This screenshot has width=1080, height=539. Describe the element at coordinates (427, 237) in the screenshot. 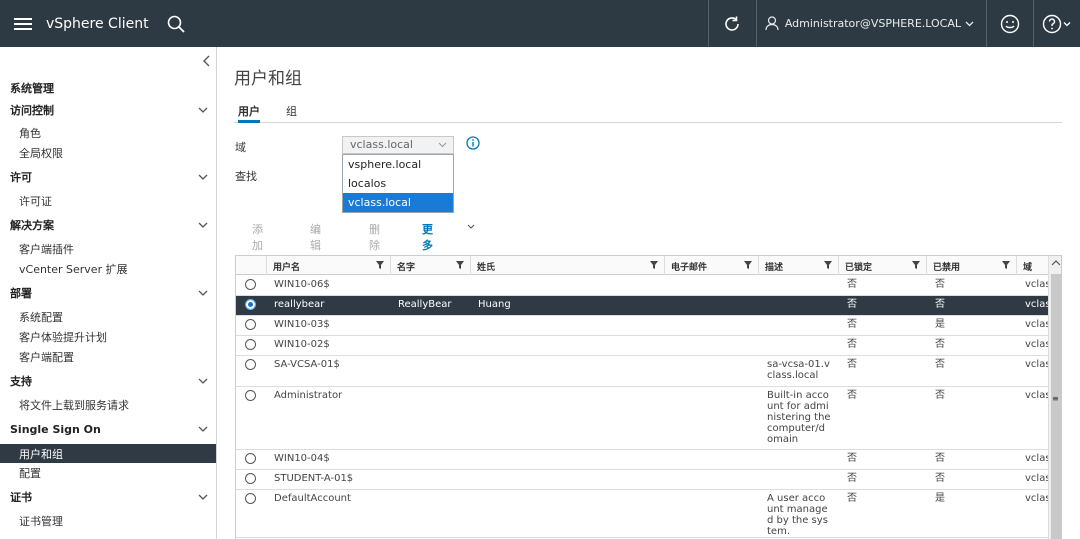

I see `more-button: 更多` at that location.